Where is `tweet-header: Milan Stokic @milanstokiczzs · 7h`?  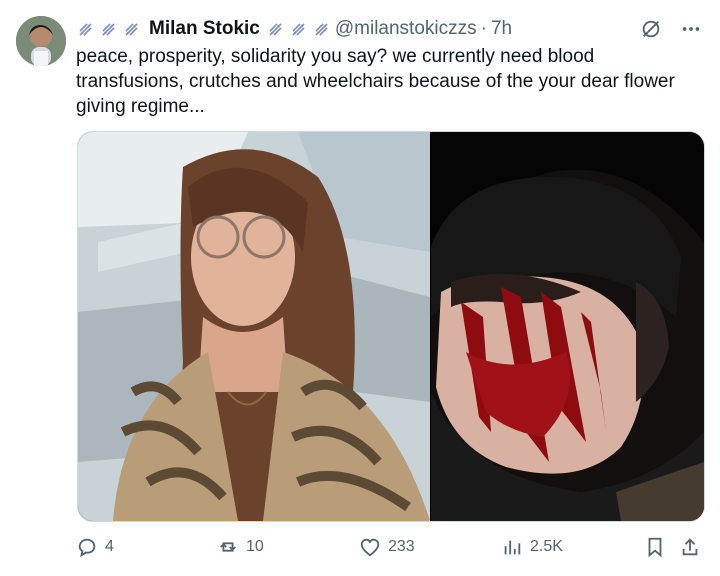 tweet-header: Milan Stokic @milanstokiczzs · 7h is located at coordinates (294, 29).